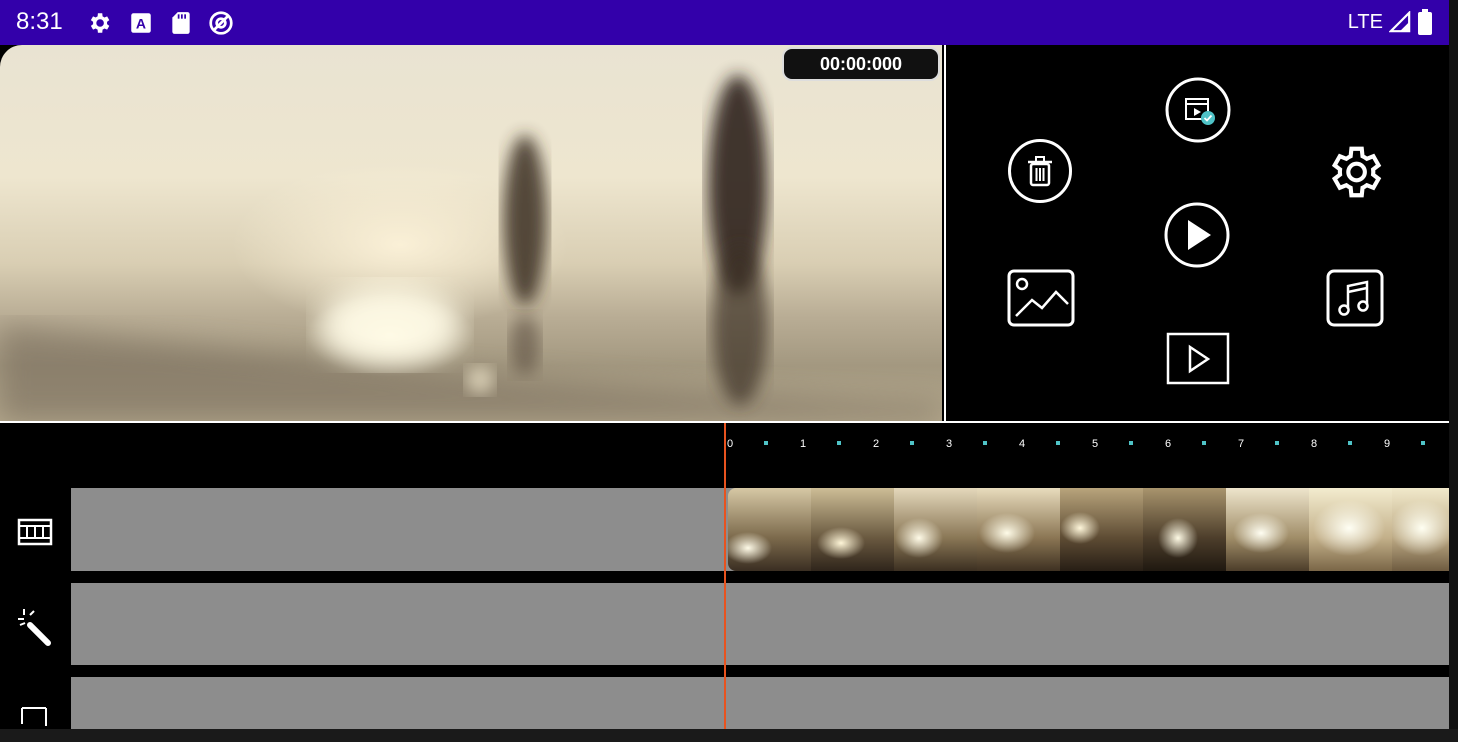 This screenshot has width=1458, height=742. Describe the element at coordinates (725, 576) in the screenshot. I see `playhead` at that location.